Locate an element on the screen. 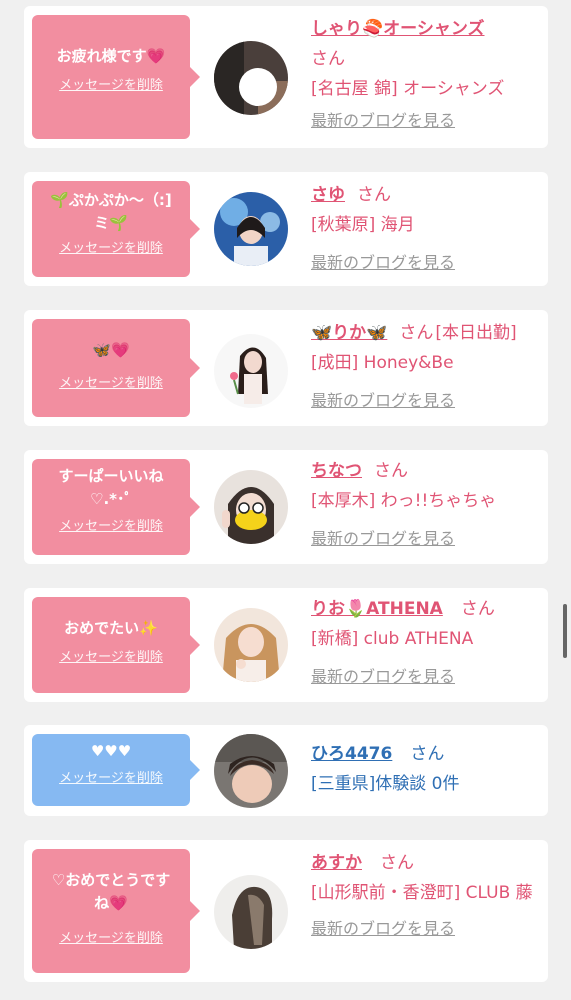 Image resolution: width=571 pixels, height=1000 pixels. message-text: 🌱ぷかぷか〜（:]ミ🌱 is located at coordinates (111, 211).